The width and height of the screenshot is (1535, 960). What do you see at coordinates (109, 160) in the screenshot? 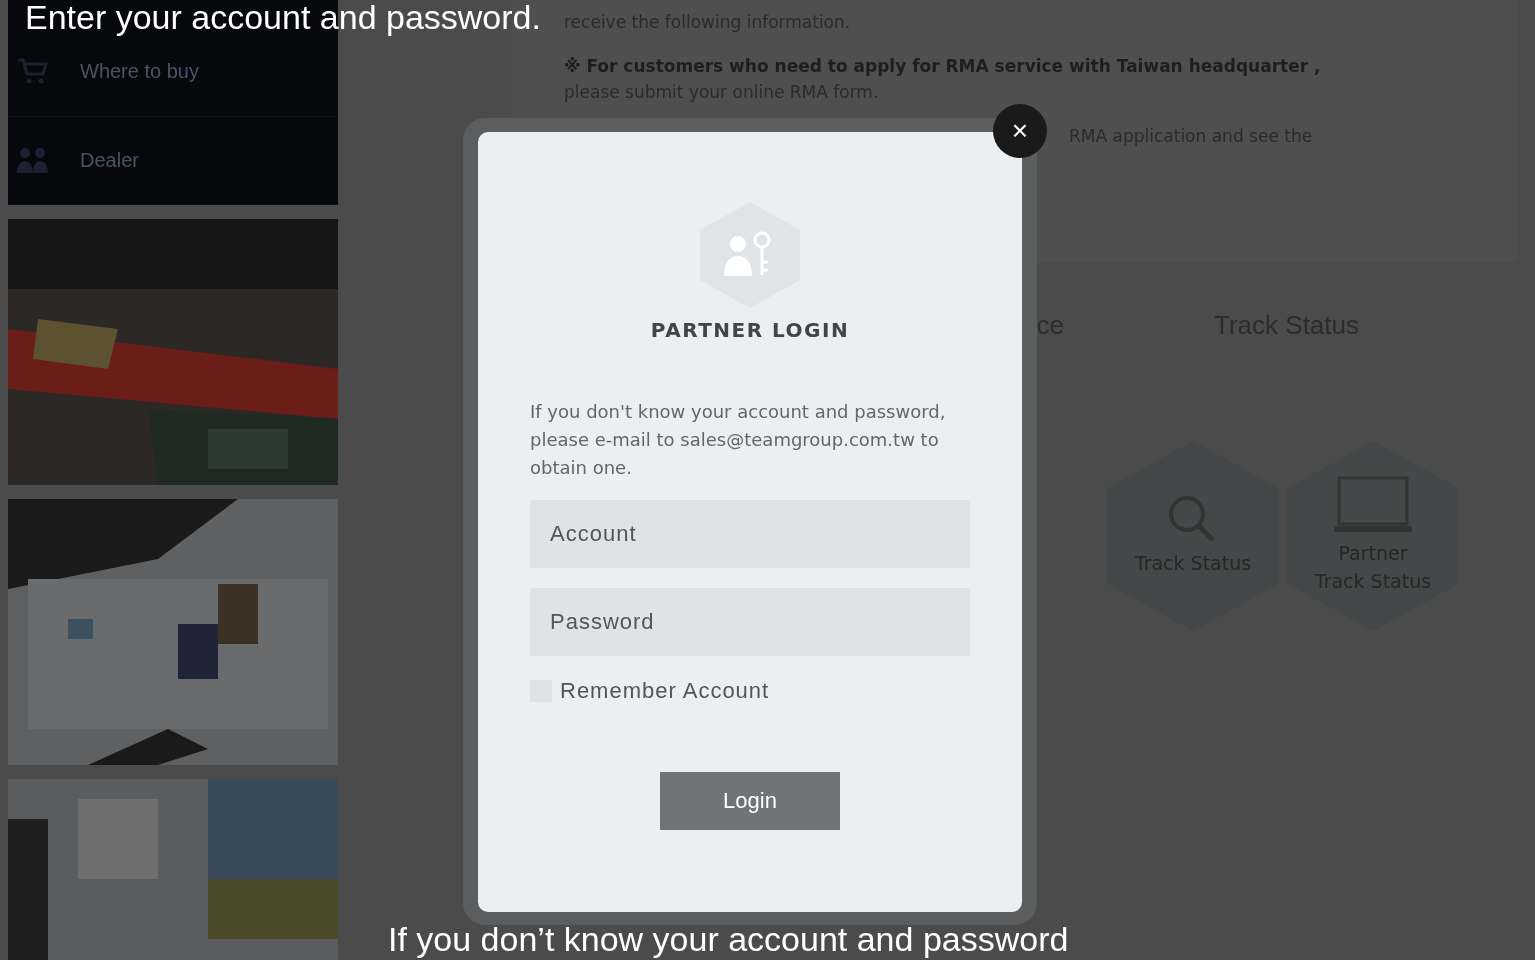
I see `menu-item: Dealer` at bounding box center [109, 160].